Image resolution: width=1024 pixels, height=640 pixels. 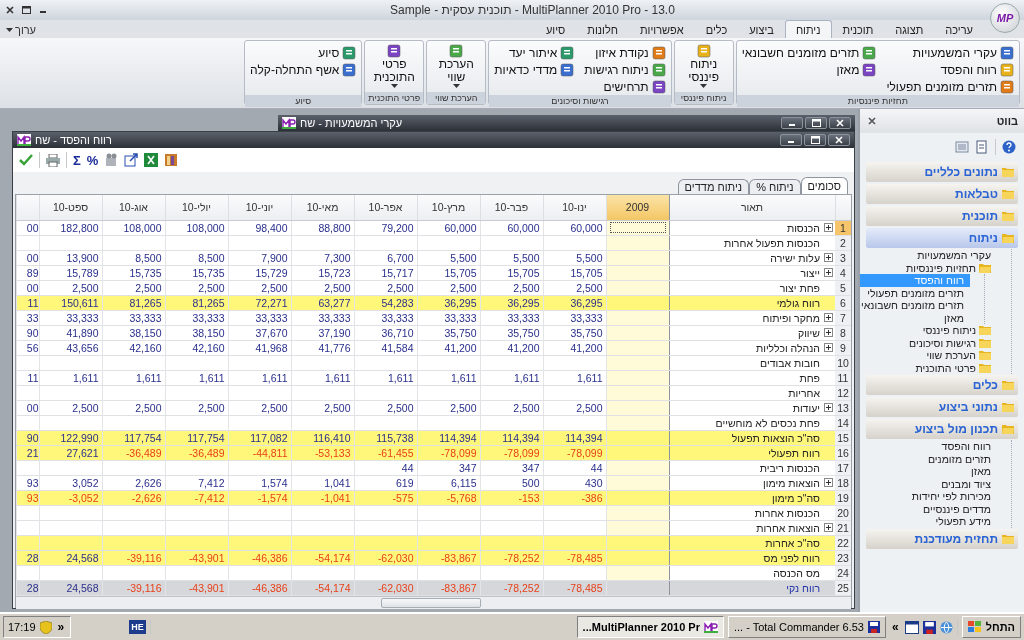 What do you see at coordinates (303, 52) in the screenshot?
I see `ribbon-item: סיוע` at bounding box center [303, 52].